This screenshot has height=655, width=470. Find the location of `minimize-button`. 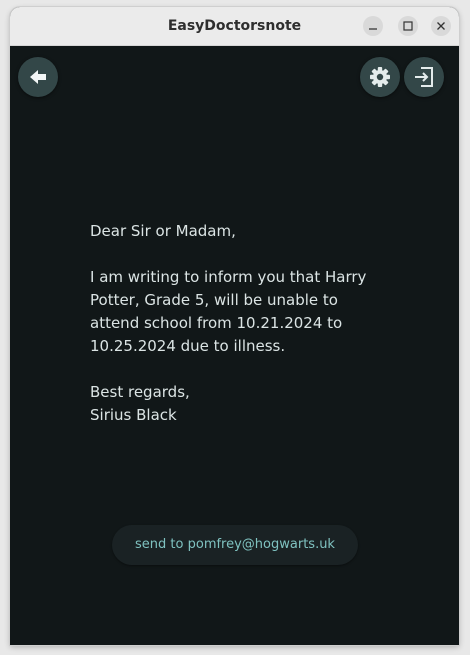

minimize-button is located at coordinates (373, 26).